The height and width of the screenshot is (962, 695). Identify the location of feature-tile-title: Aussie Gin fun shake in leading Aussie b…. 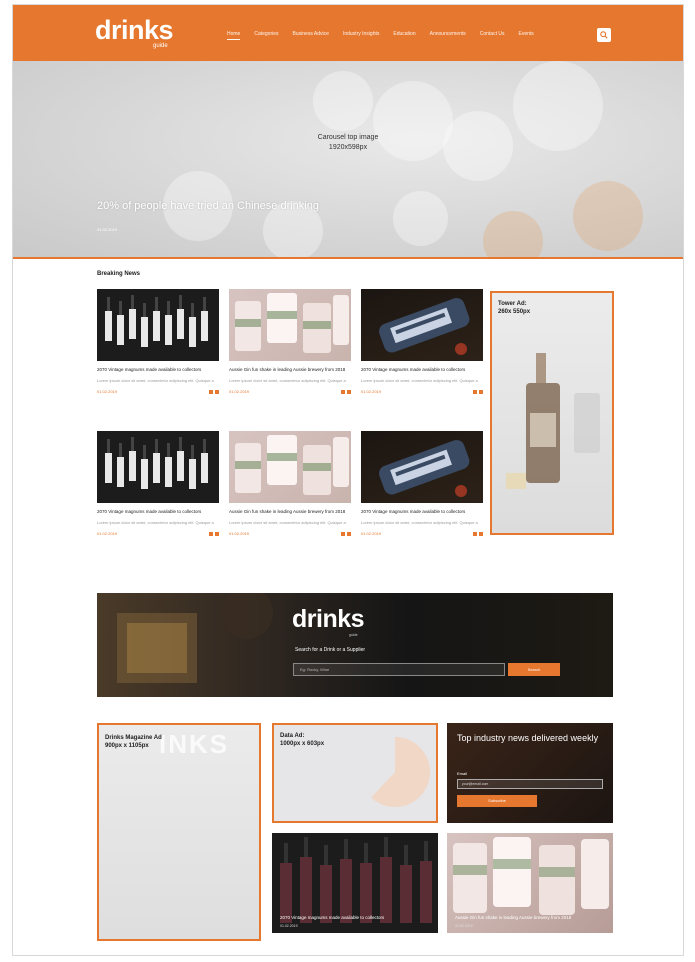
(525, 918).